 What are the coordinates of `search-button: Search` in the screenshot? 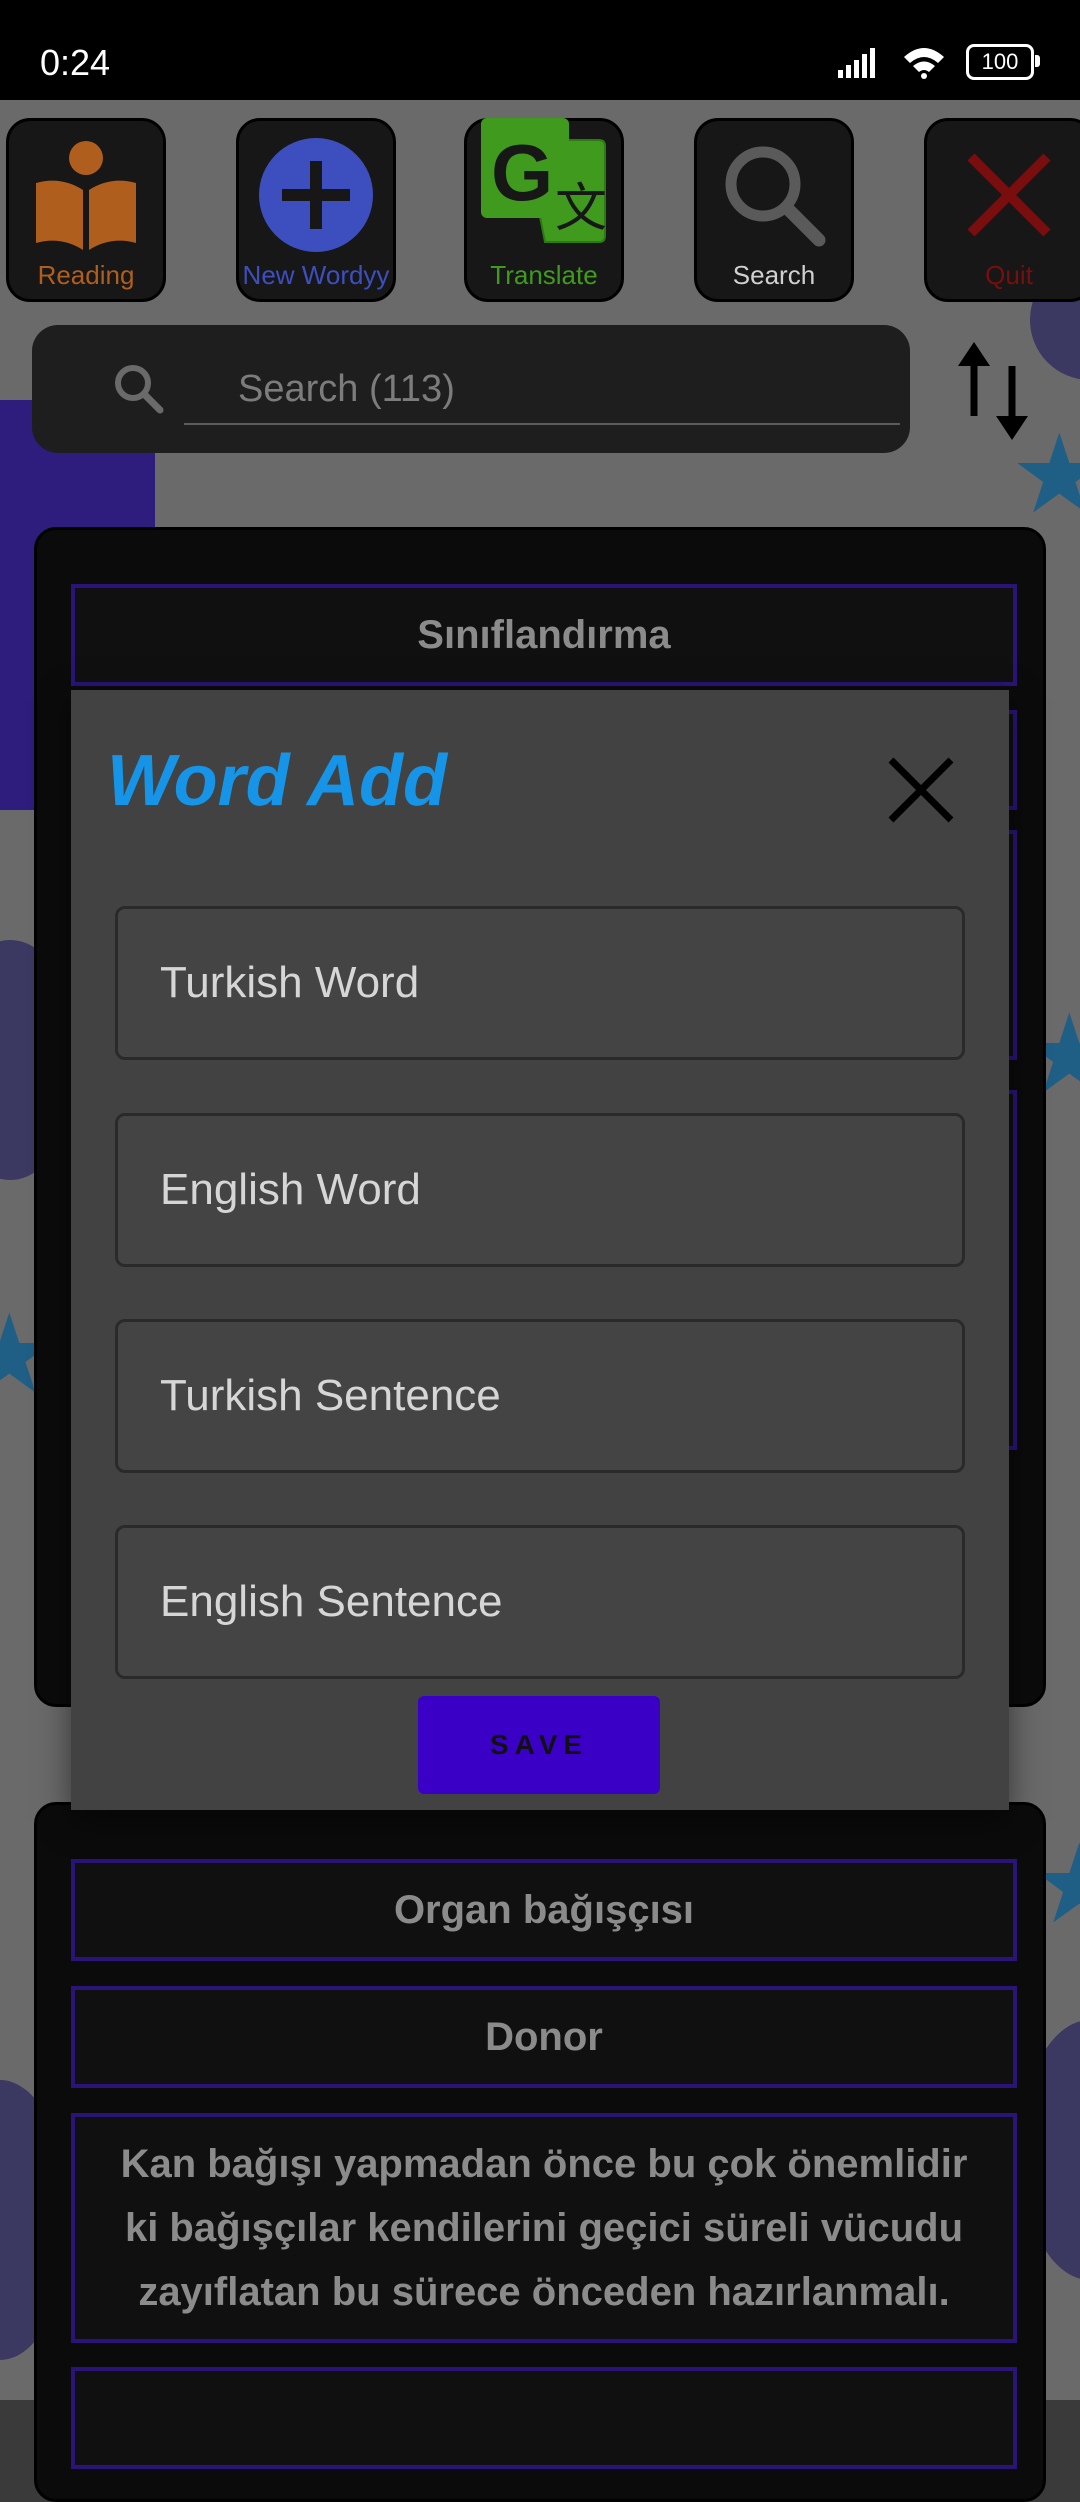 It's located at (774, 210).